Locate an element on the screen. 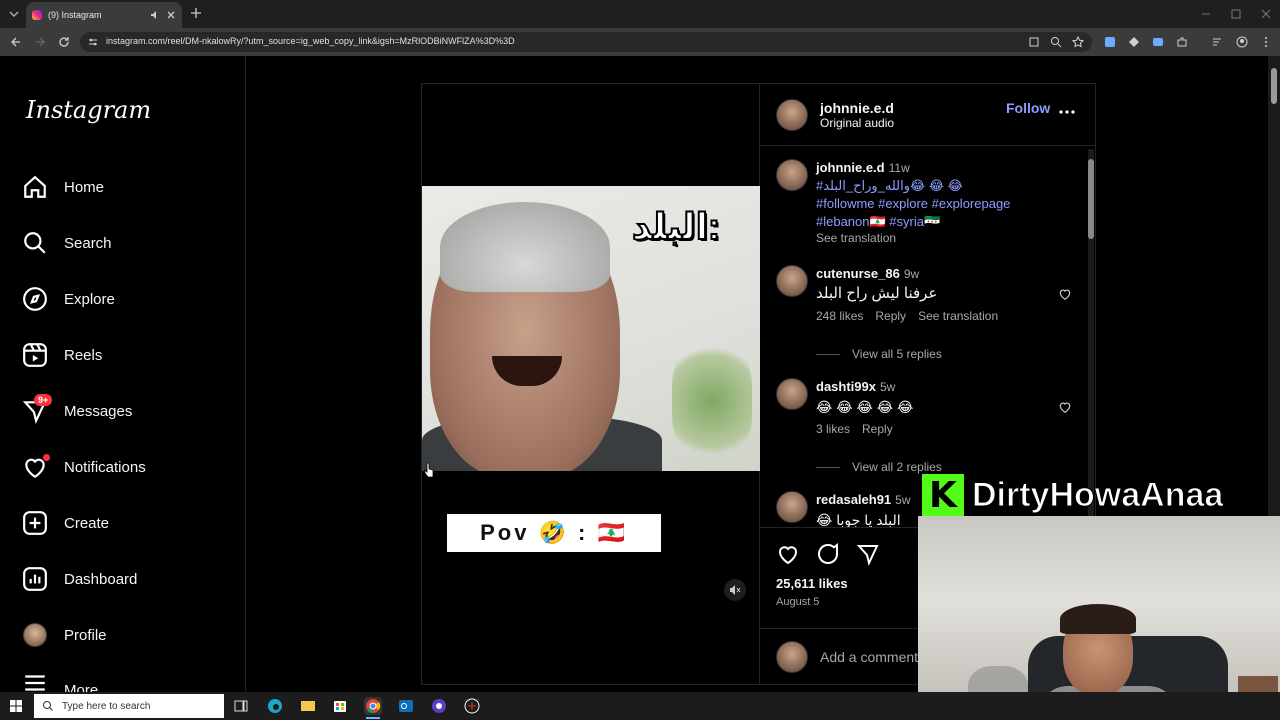  hand-cursor-icon is located at coordinates (429, 470).